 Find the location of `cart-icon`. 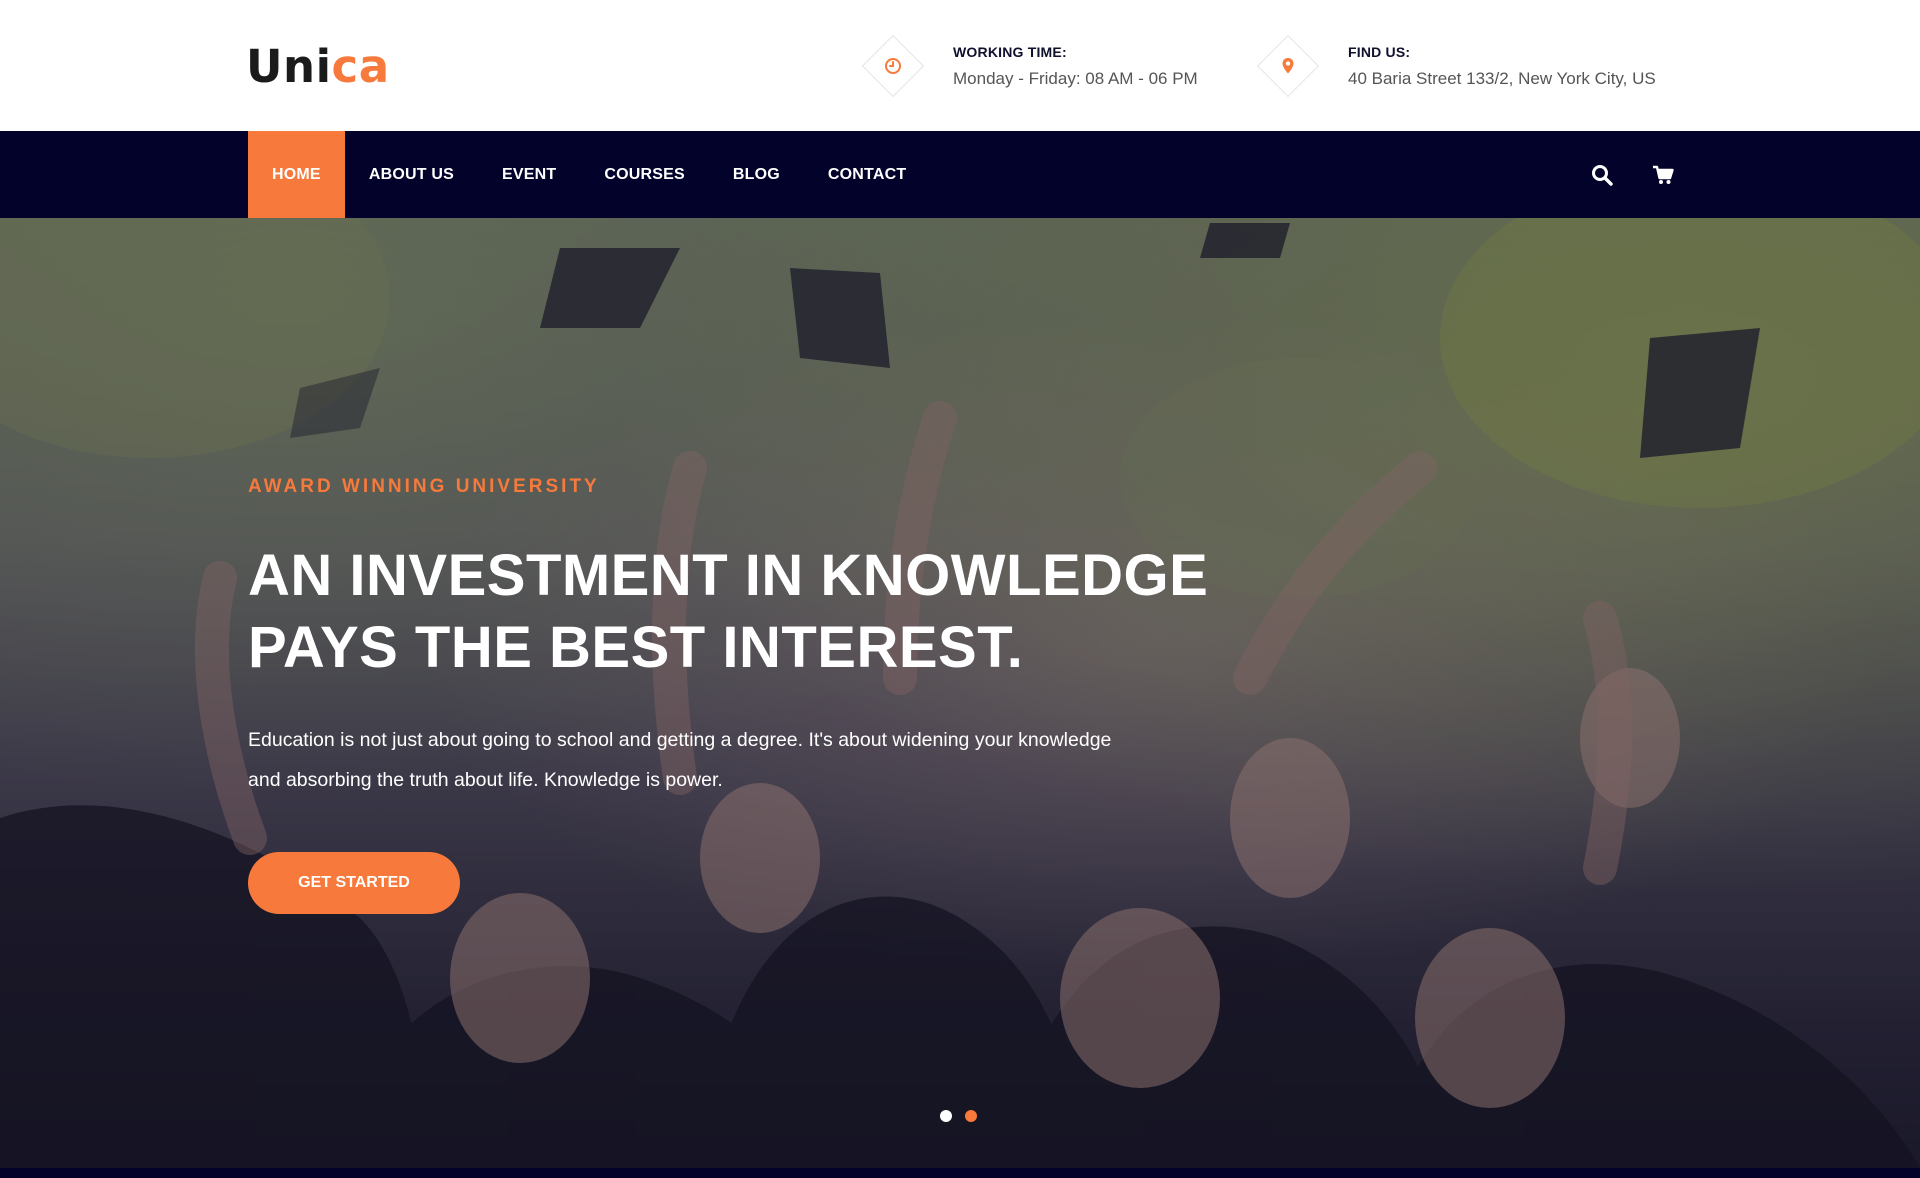

cart-icon is located at coordinates (1663, 175).